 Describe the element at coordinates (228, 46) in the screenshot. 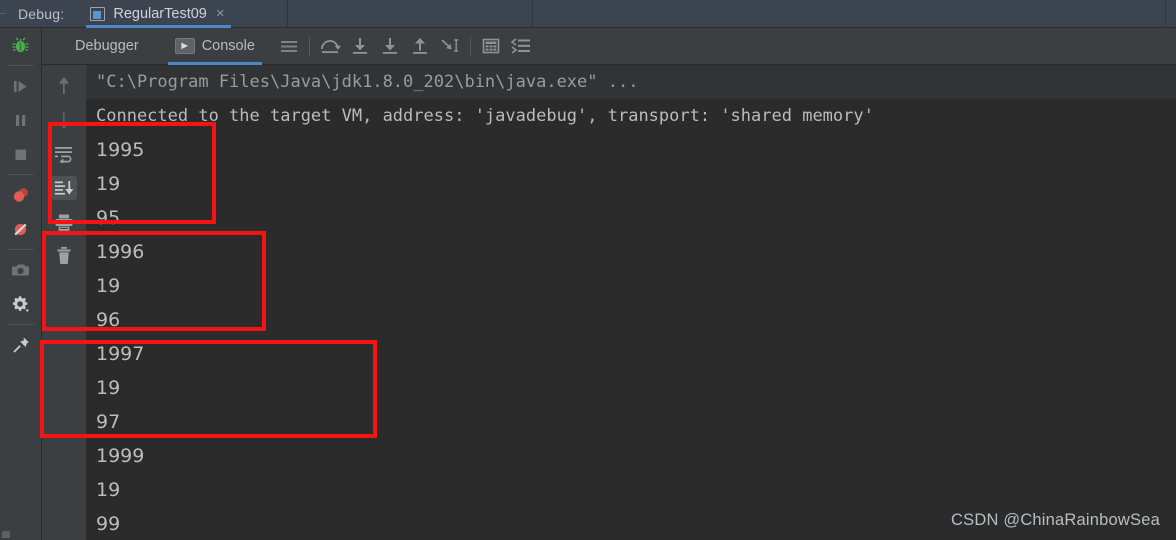

I see `tab-console-label: Console` at that location.